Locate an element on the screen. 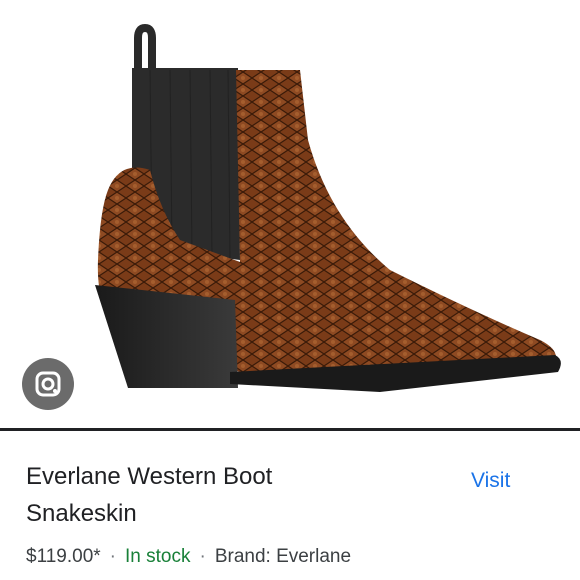 The image size is (580, 580). title-line-2: Snakeskin is located at coordinates (81, 513).